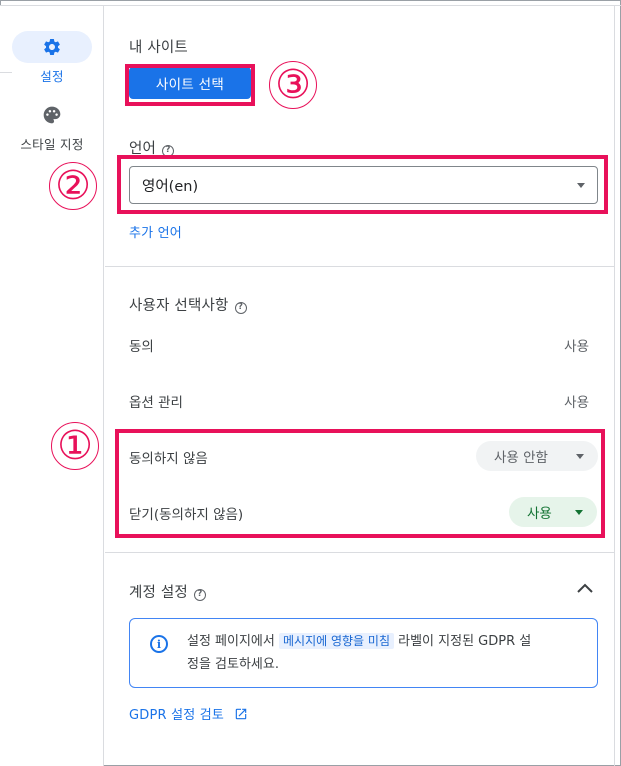  What do you see at coordinates (52, 144) in the screenshot?
I see `rail-label-styling: 스타일 지정` at bounding box center [52, 144].